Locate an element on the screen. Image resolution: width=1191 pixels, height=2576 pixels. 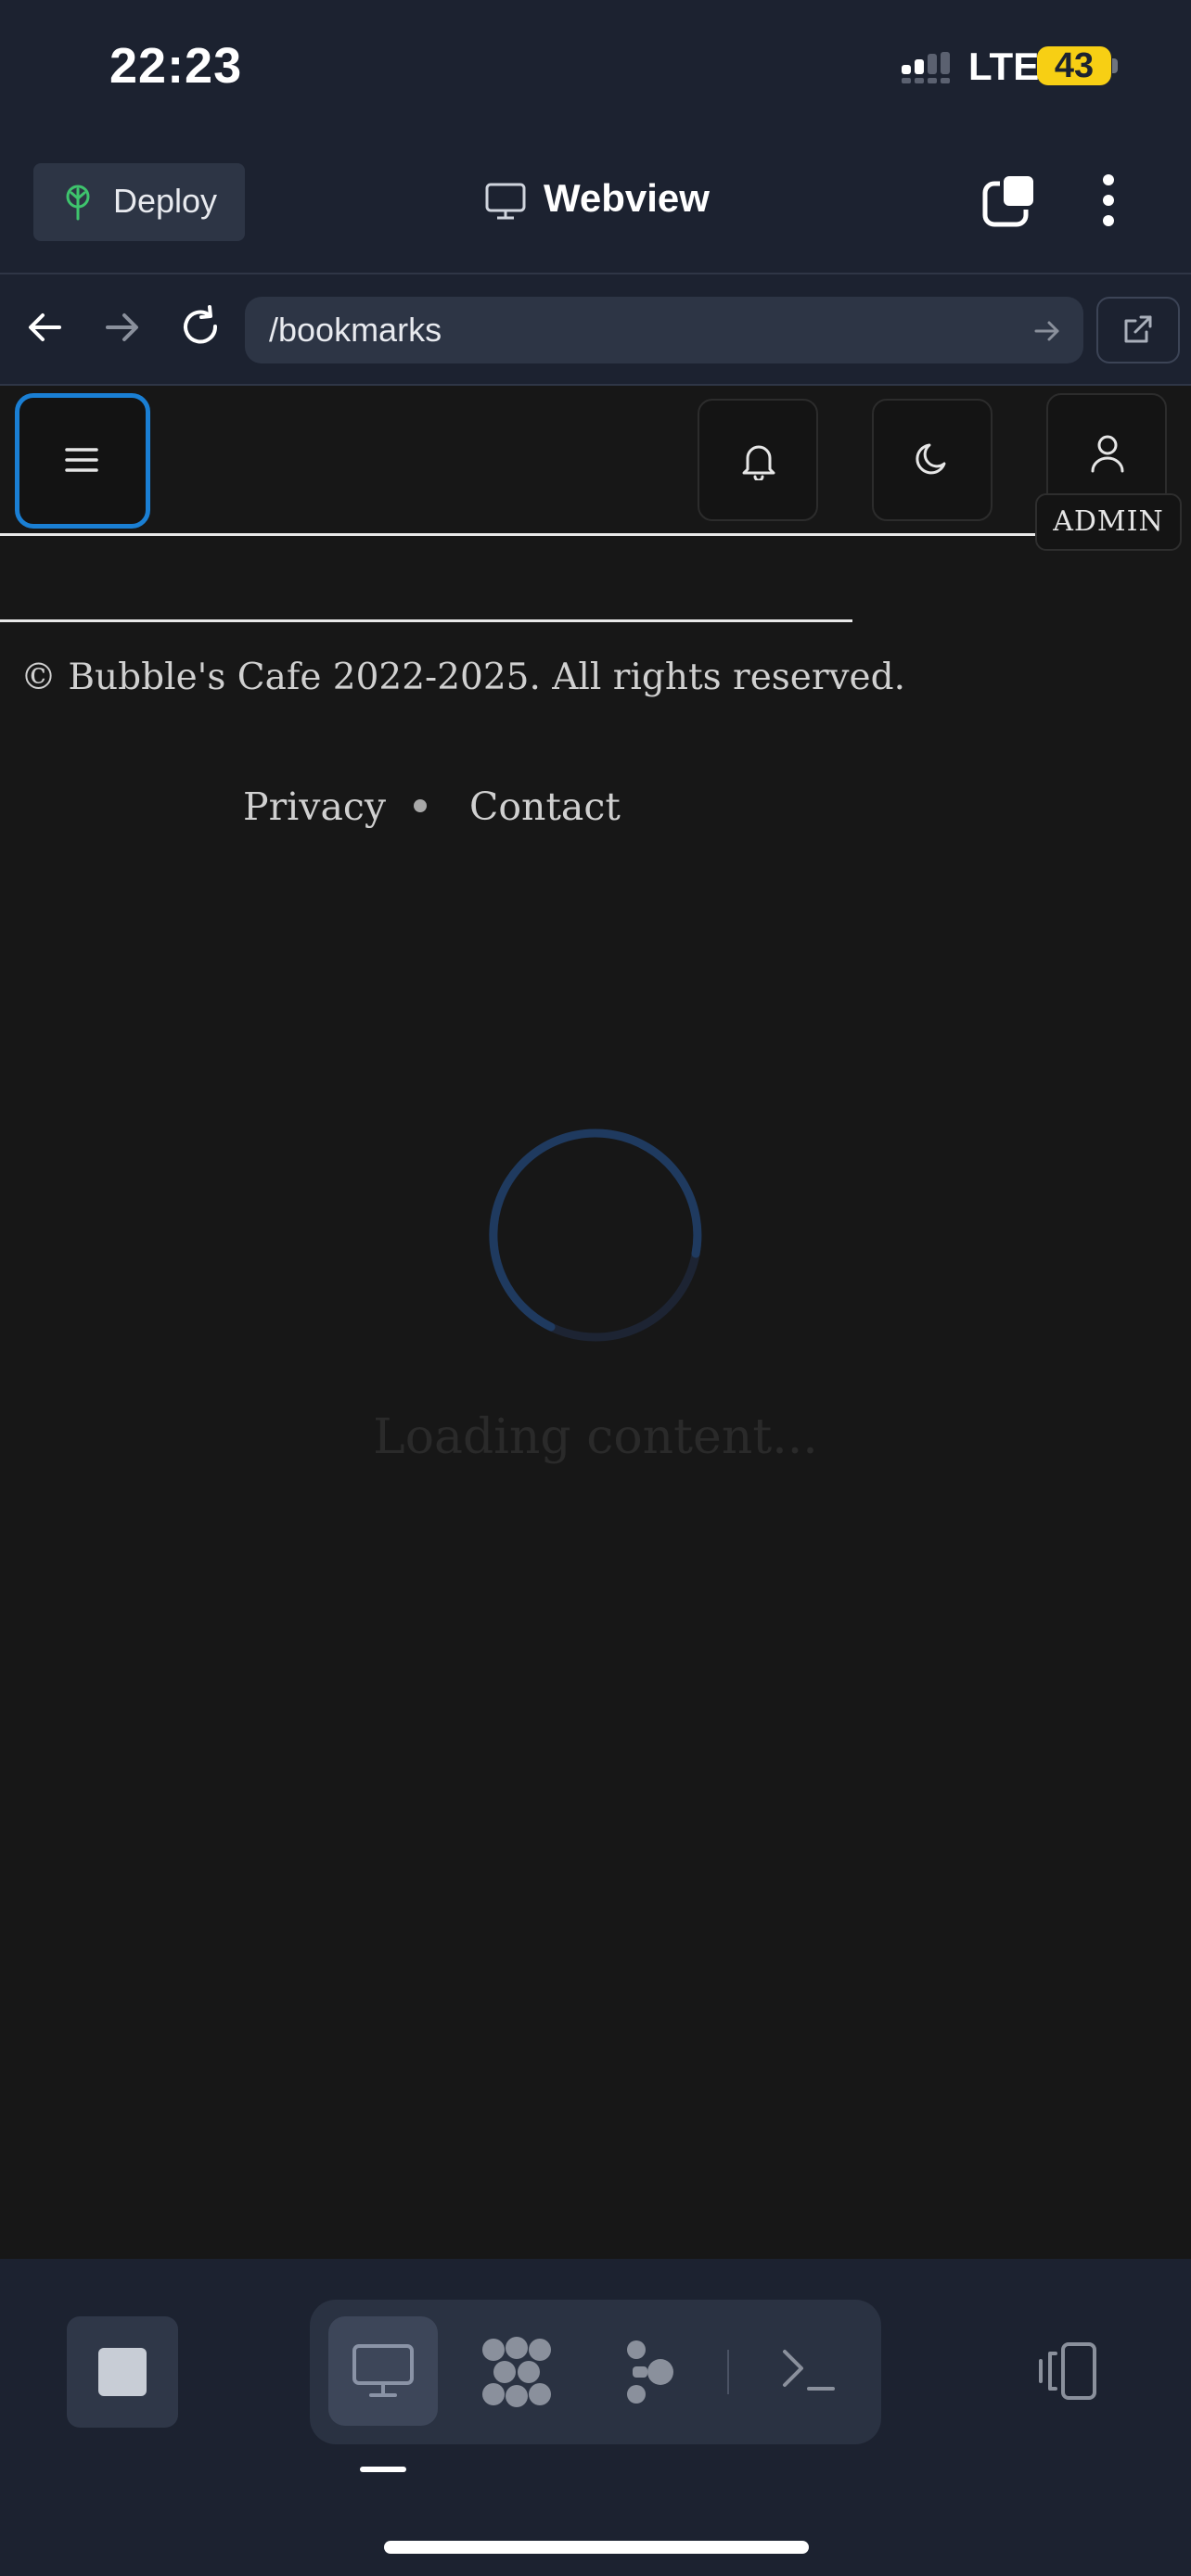
tabs-icon is located at coordinates (1009, 200).